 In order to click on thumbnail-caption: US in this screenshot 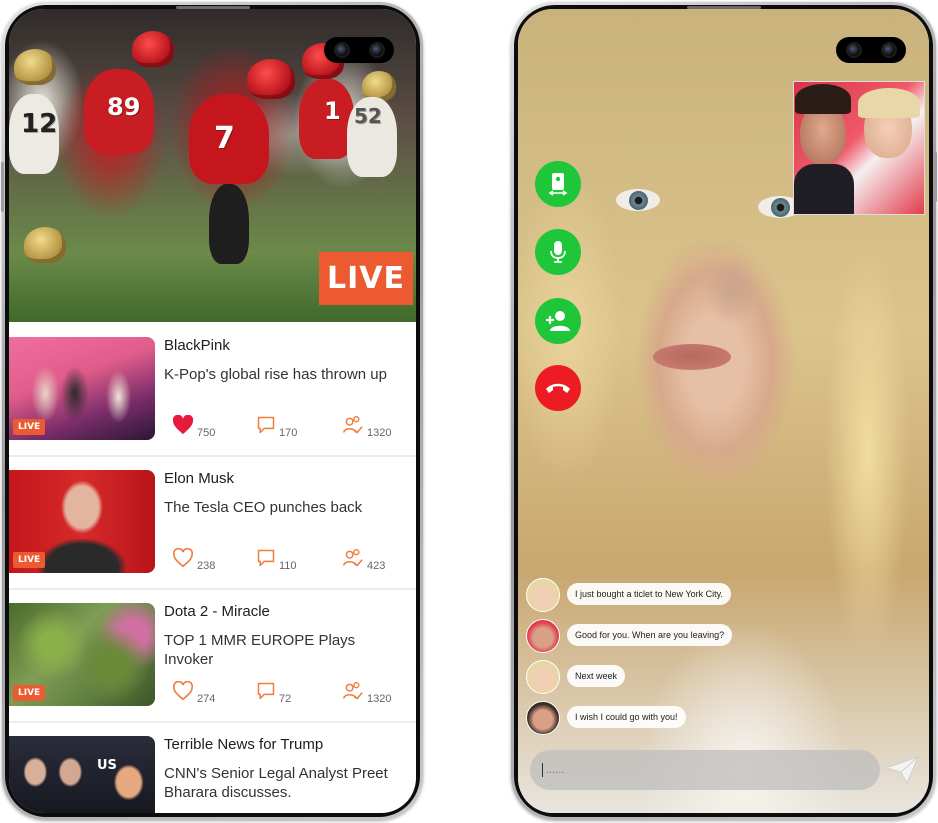, I will do `click(107, 765)`.